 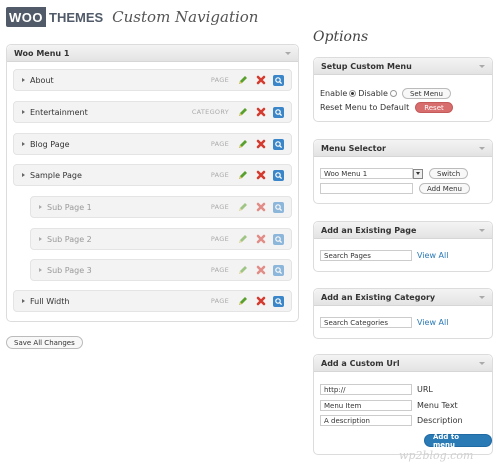 I want to click on woothemes-logo: WOO THEMES, so click(x=56, y=17).